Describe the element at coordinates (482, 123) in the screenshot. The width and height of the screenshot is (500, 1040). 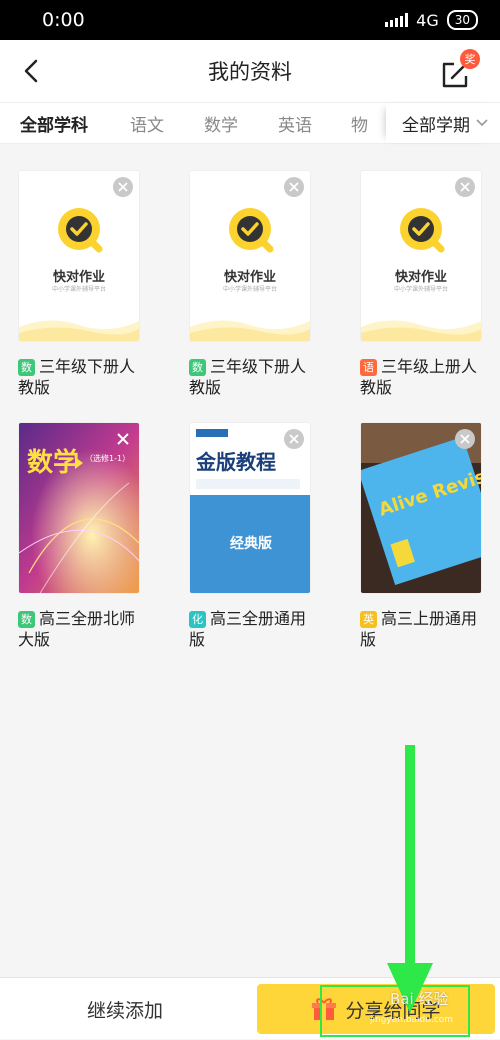
I see `chevron-down-icon` at that location.